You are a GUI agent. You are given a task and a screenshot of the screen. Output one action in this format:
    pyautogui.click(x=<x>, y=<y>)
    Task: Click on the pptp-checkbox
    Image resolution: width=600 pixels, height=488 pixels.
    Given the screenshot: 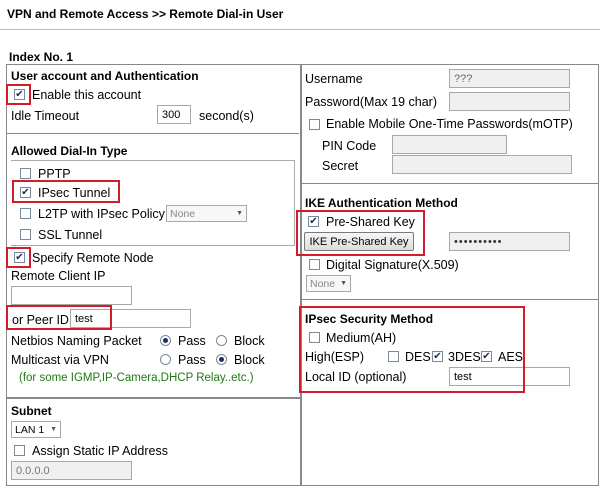 What is the action you would take?
    pyautogui.click(x=25, y=173)
    